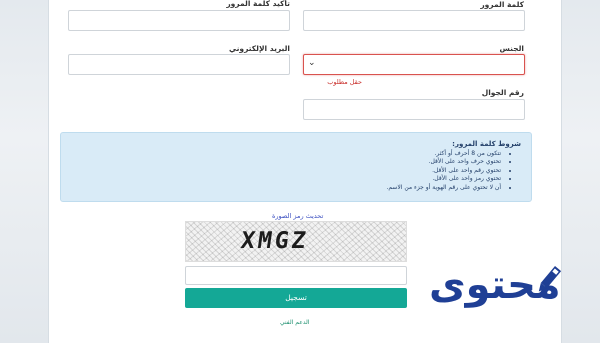 This screenshot has width=600, height=343. Describe the element at coordinates (296, 275) in the screenshot. I see `captcha-input` at that location.